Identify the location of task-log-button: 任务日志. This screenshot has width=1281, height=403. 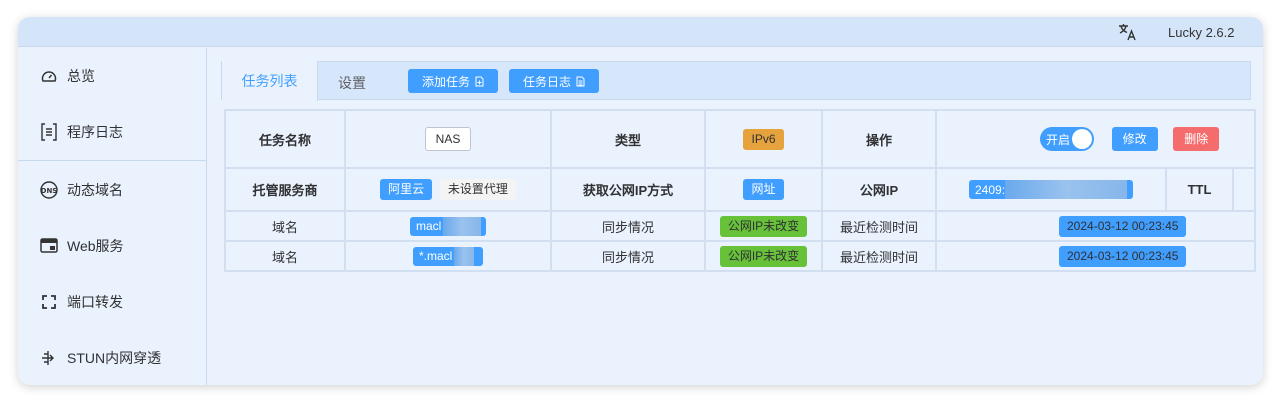
(554, 81).